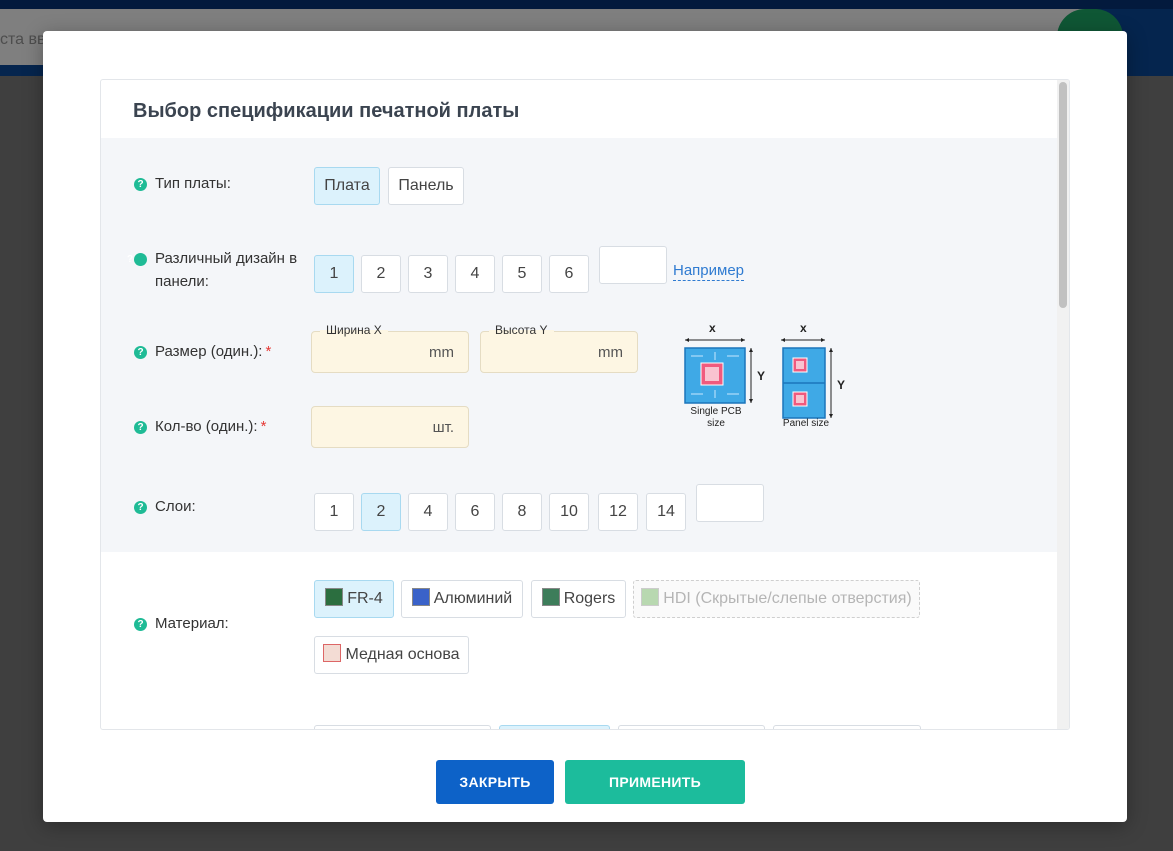  I want to click on width-unit: mm, so click(441, 352).